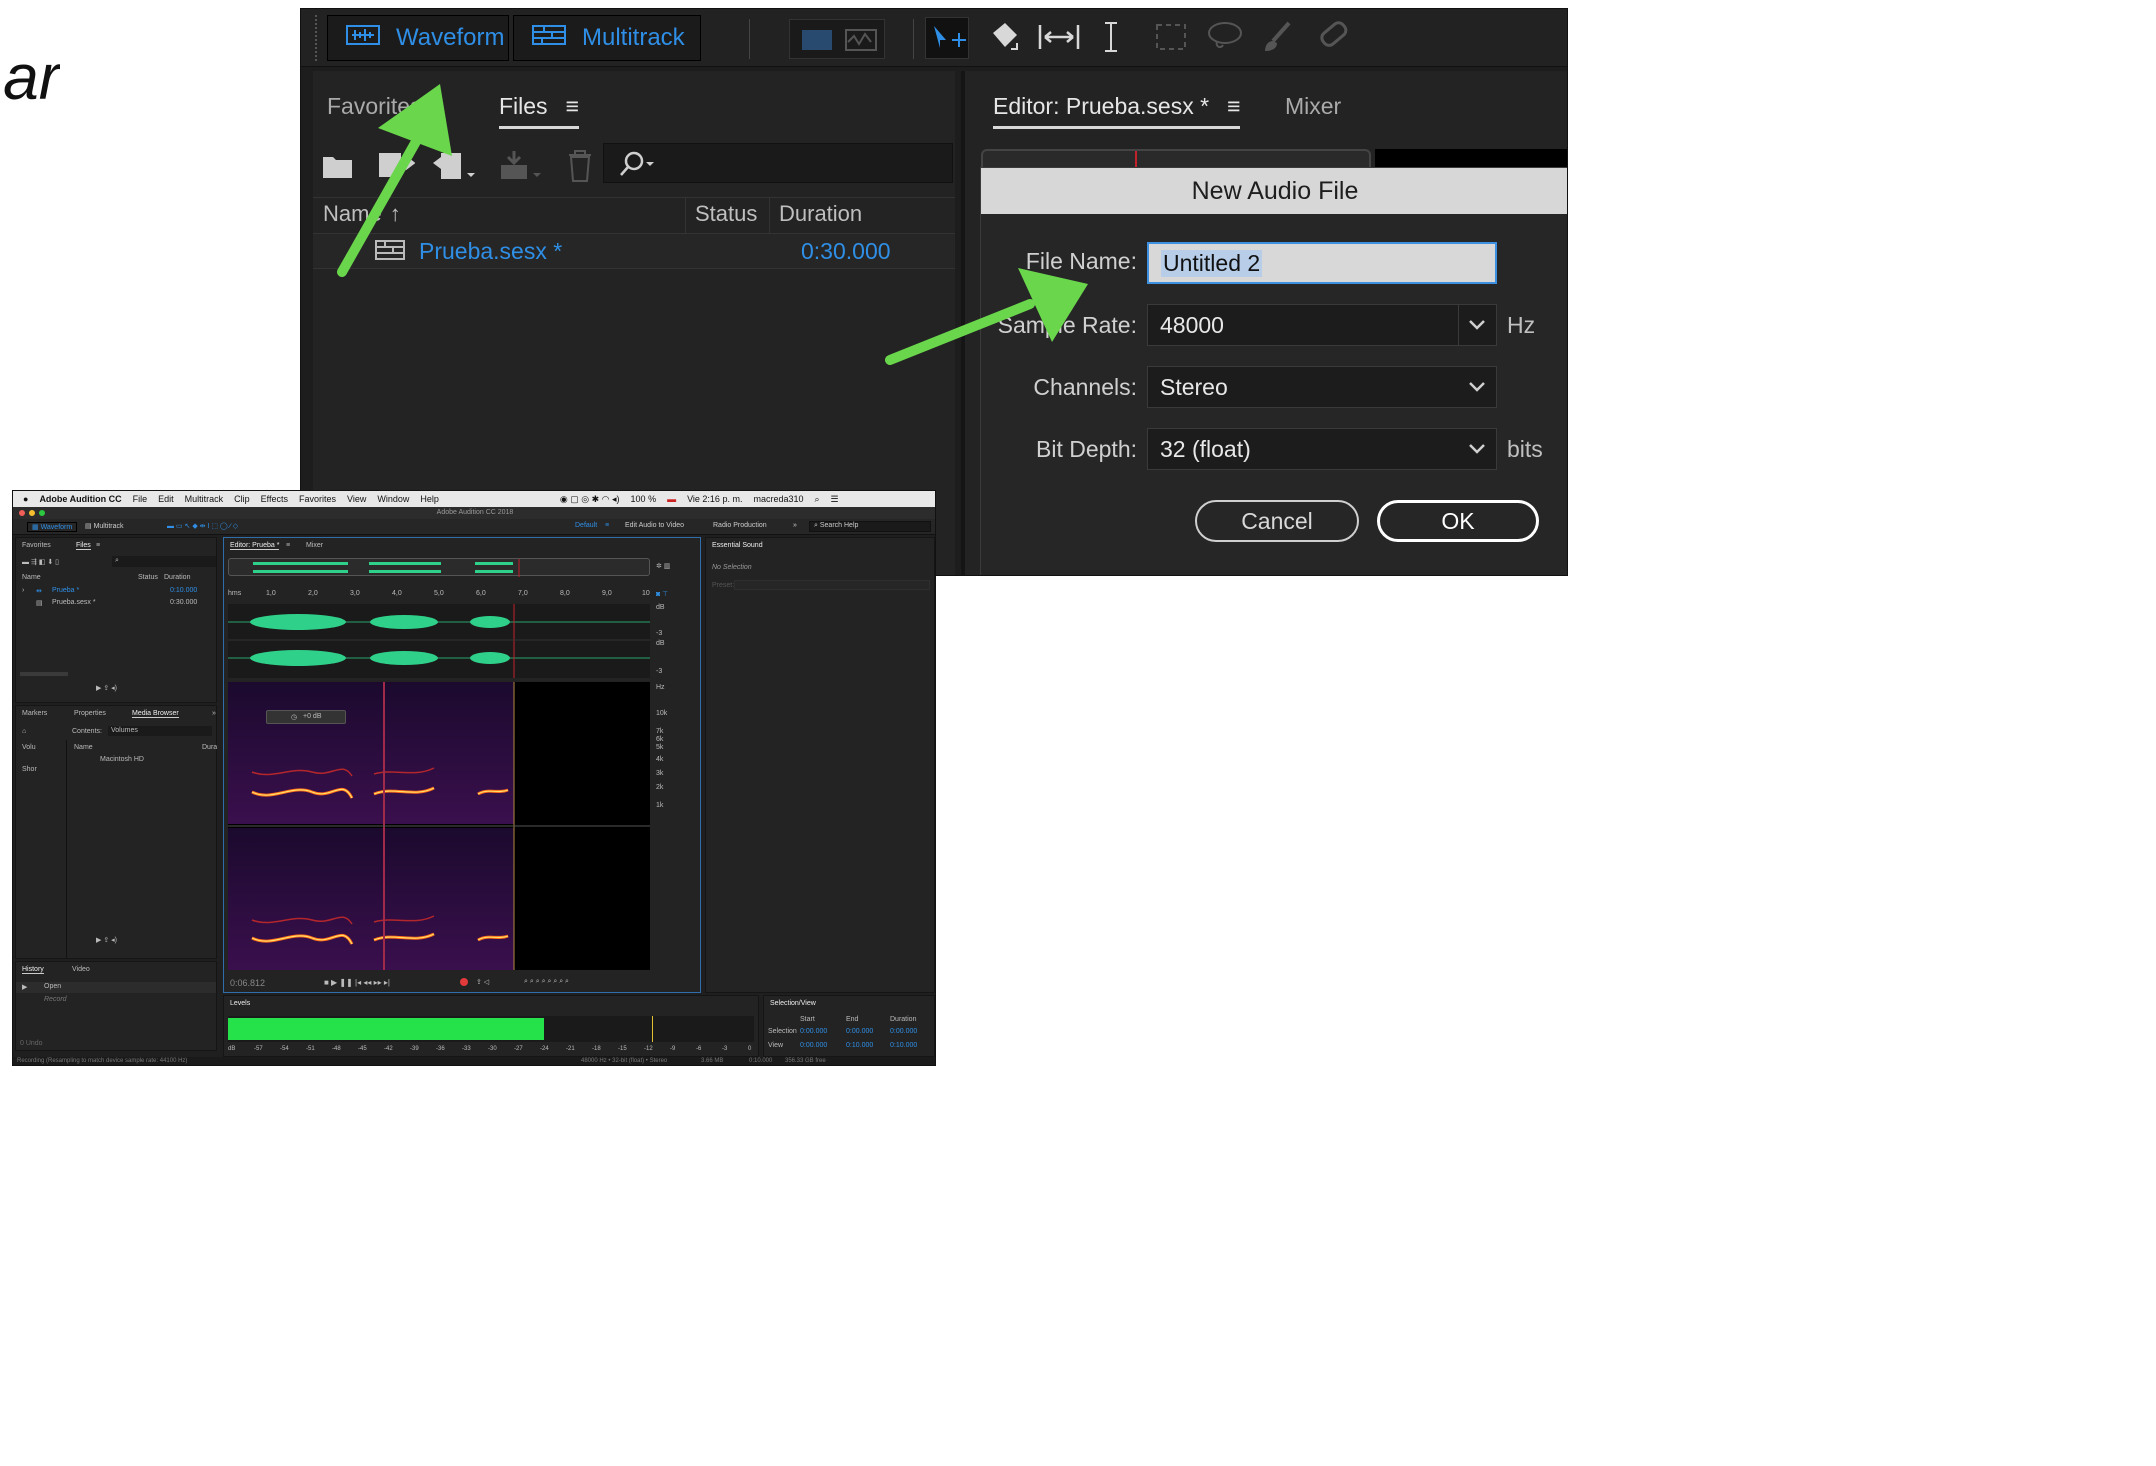 This screenshot has width=2156, height=1466. What do you see at coordinates (1322, 387) in the screenshot?
I see `channels-select: Stereo` at bounding box center [1322, 387].